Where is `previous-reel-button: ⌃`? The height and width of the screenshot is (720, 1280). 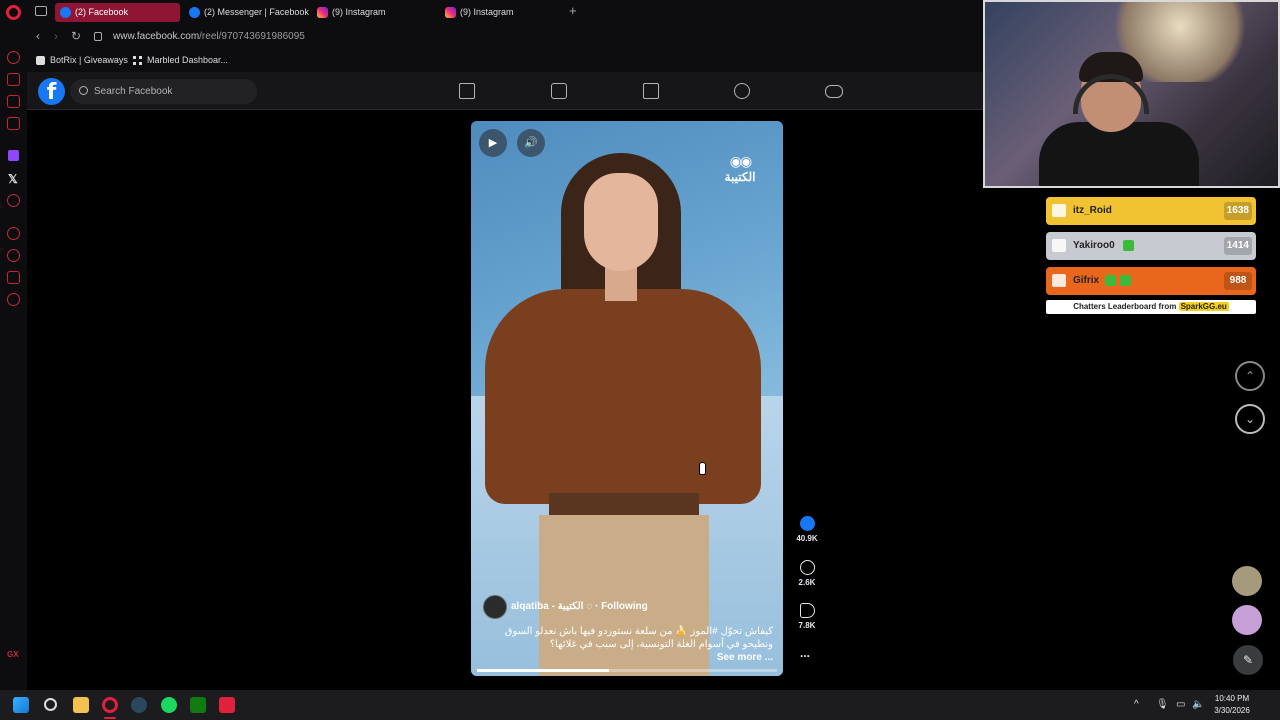 previous-reel-button: ⌃ is located at coordinates (1250, 376).